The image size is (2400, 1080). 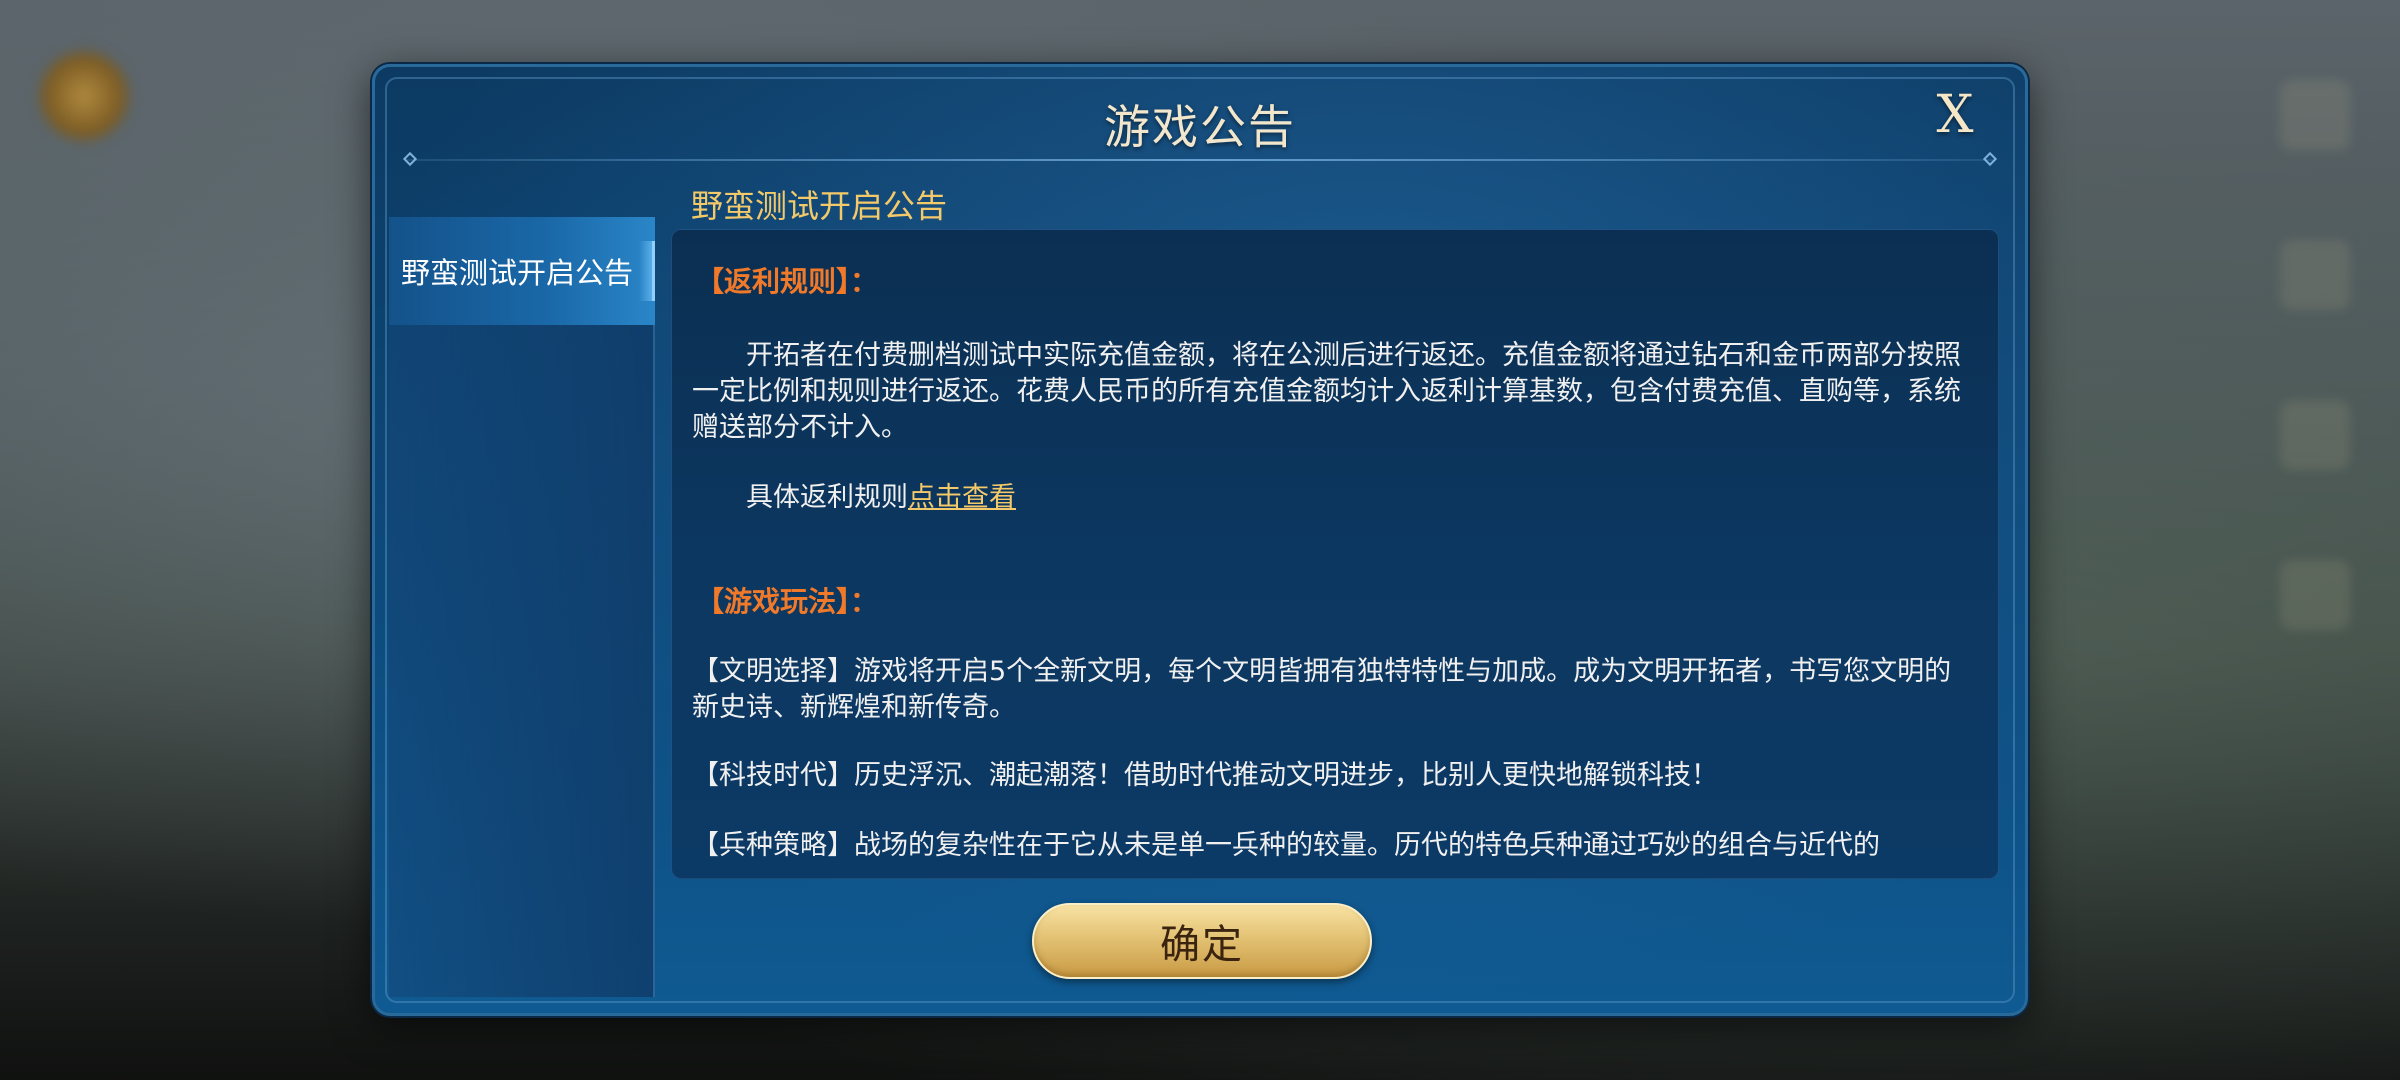 What do you see at coordinates (1205, 775) in the screenshot?
I see `gameplay-technology: 【科技时代】历史浮沉、潮起潮落！借助时代推动文明进步，比别人更快地解锁科技！` at bounding box center [1205, 775].